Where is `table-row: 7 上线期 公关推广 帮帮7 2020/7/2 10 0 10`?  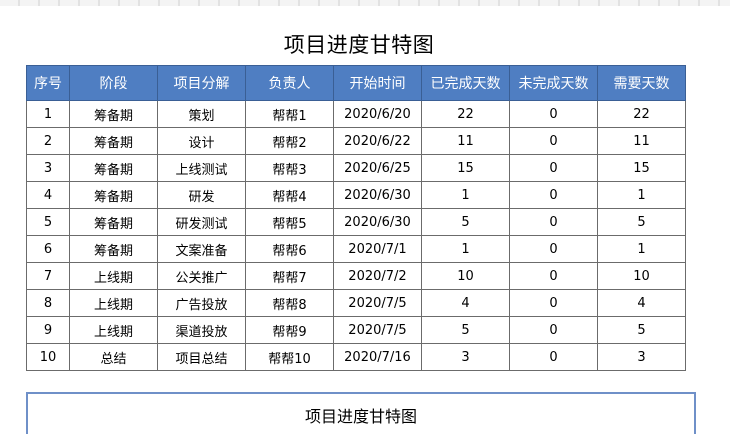 table-row: 7 上线期 公关推广 帮帮7 2020/7/2 10 0 10 is located at coordinates (356, 276).